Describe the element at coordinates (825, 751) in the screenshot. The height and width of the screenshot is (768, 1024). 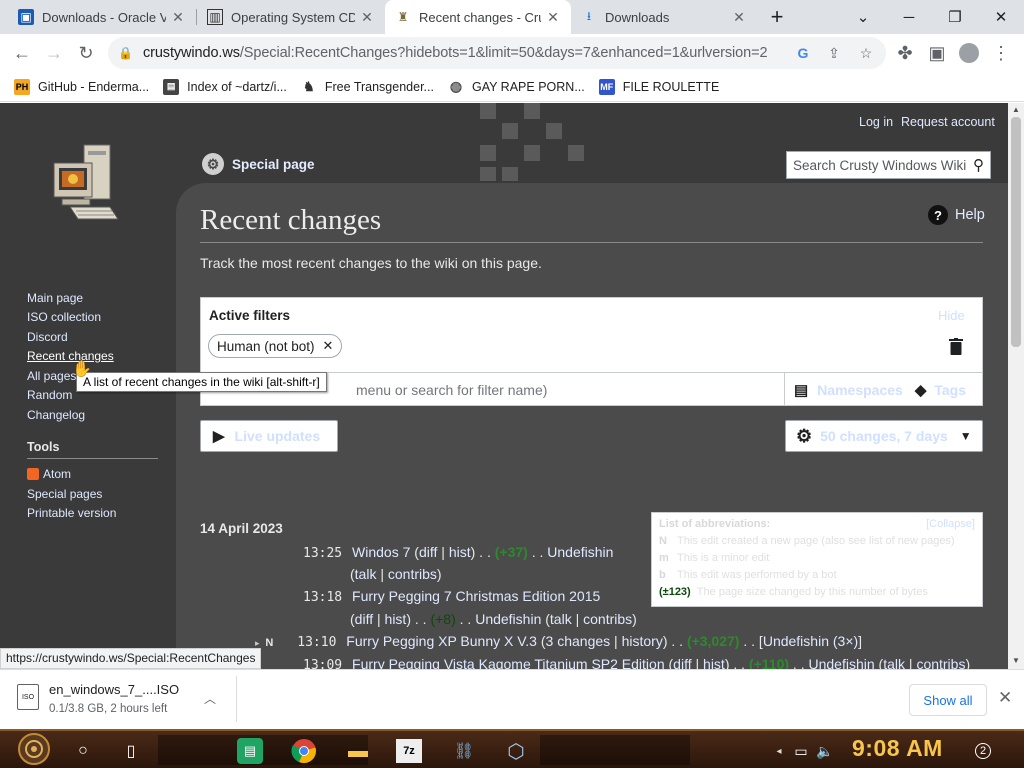
I see `volume-muted-icon: 🔈` at that location.